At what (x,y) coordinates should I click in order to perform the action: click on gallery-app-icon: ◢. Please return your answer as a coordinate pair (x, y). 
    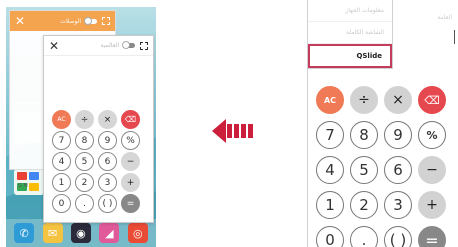
    Looking at the image, I should click on (109, 233).